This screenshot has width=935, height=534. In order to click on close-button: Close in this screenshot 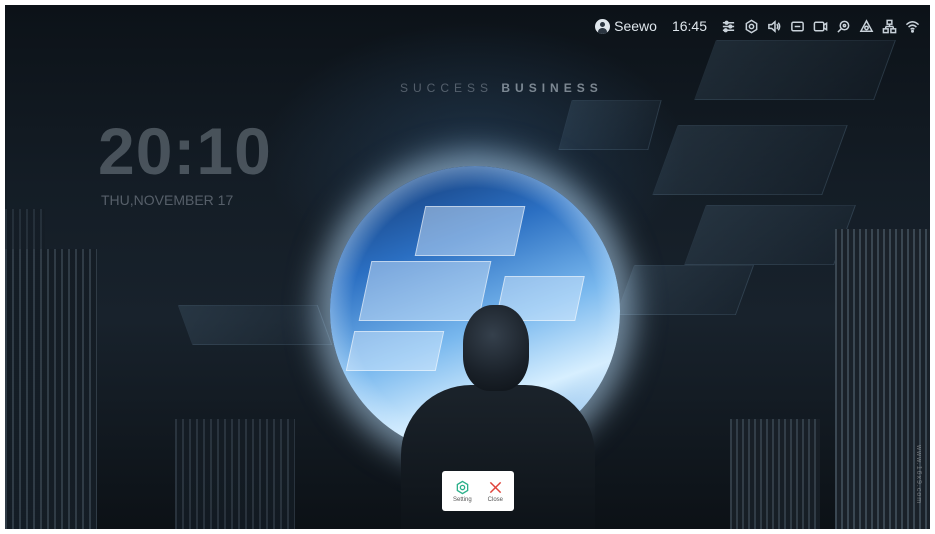, I will do `click(495, 491)`.